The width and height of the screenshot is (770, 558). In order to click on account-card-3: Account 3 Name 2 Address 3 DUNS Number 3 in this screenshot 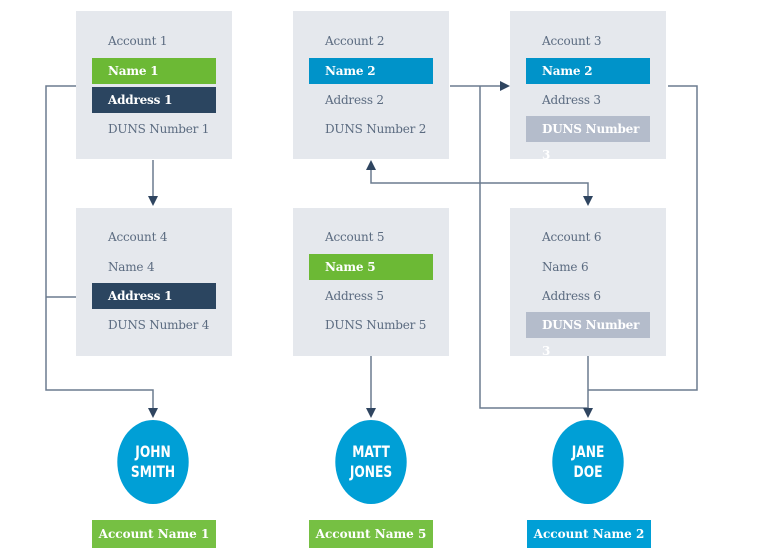, I will do `click(588, 86)`.